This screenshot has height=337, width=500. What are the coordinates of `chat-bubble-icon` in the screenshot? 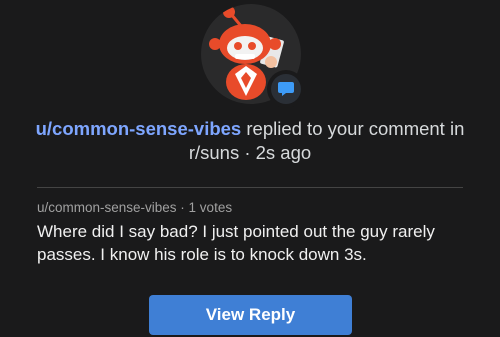 It's located at (286, 89).